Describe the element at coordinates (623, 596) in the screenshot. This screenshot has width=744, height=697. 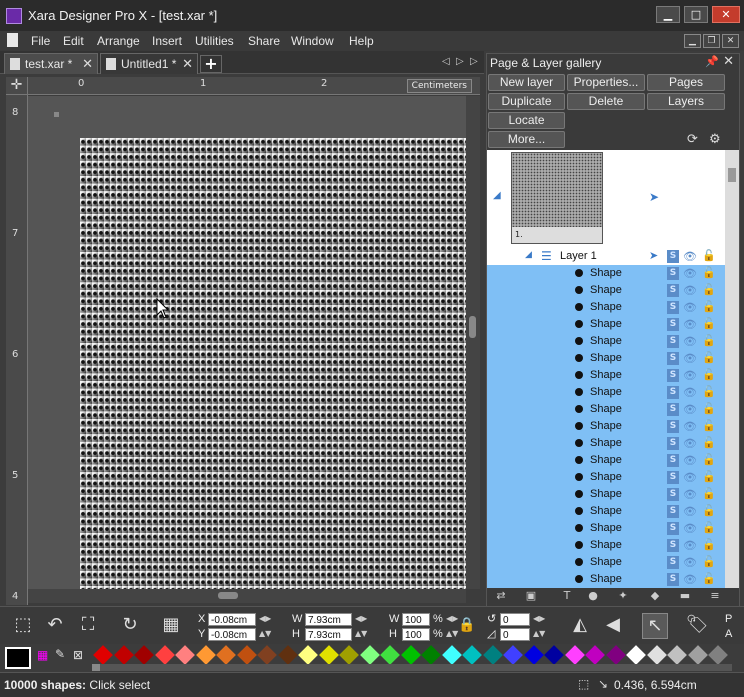
I see `effects-icon: ✦` at that location.